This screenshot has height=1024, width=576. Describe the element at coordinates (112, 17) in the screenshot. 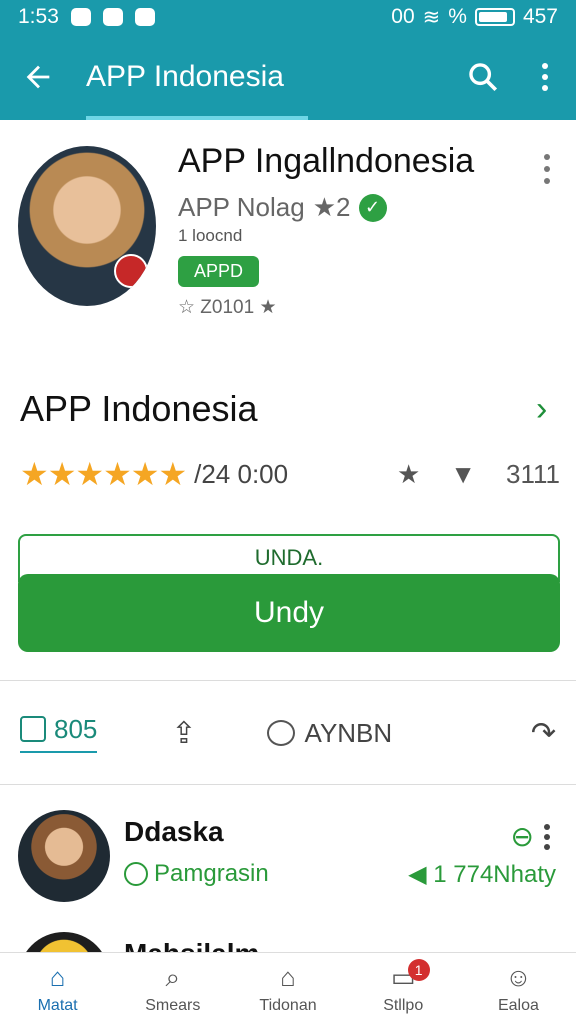

I see `notification-icon` at that location.